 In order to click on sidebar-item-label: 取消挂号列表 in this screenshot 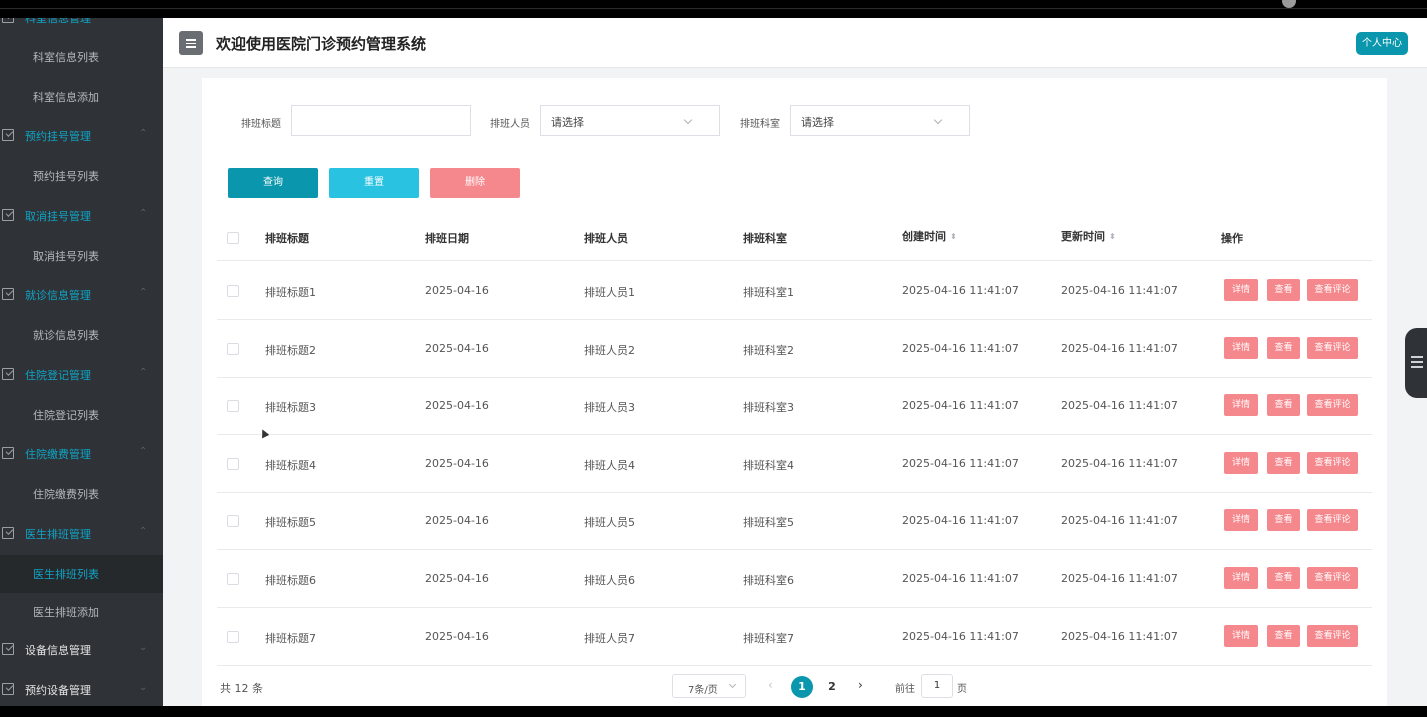, I will do `click(66, 256)`.